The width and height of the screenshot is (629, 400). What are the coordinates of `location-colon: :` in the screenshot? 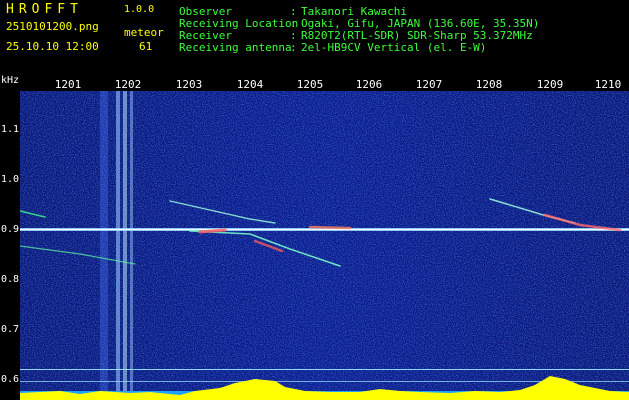 It's located at (293, 23).